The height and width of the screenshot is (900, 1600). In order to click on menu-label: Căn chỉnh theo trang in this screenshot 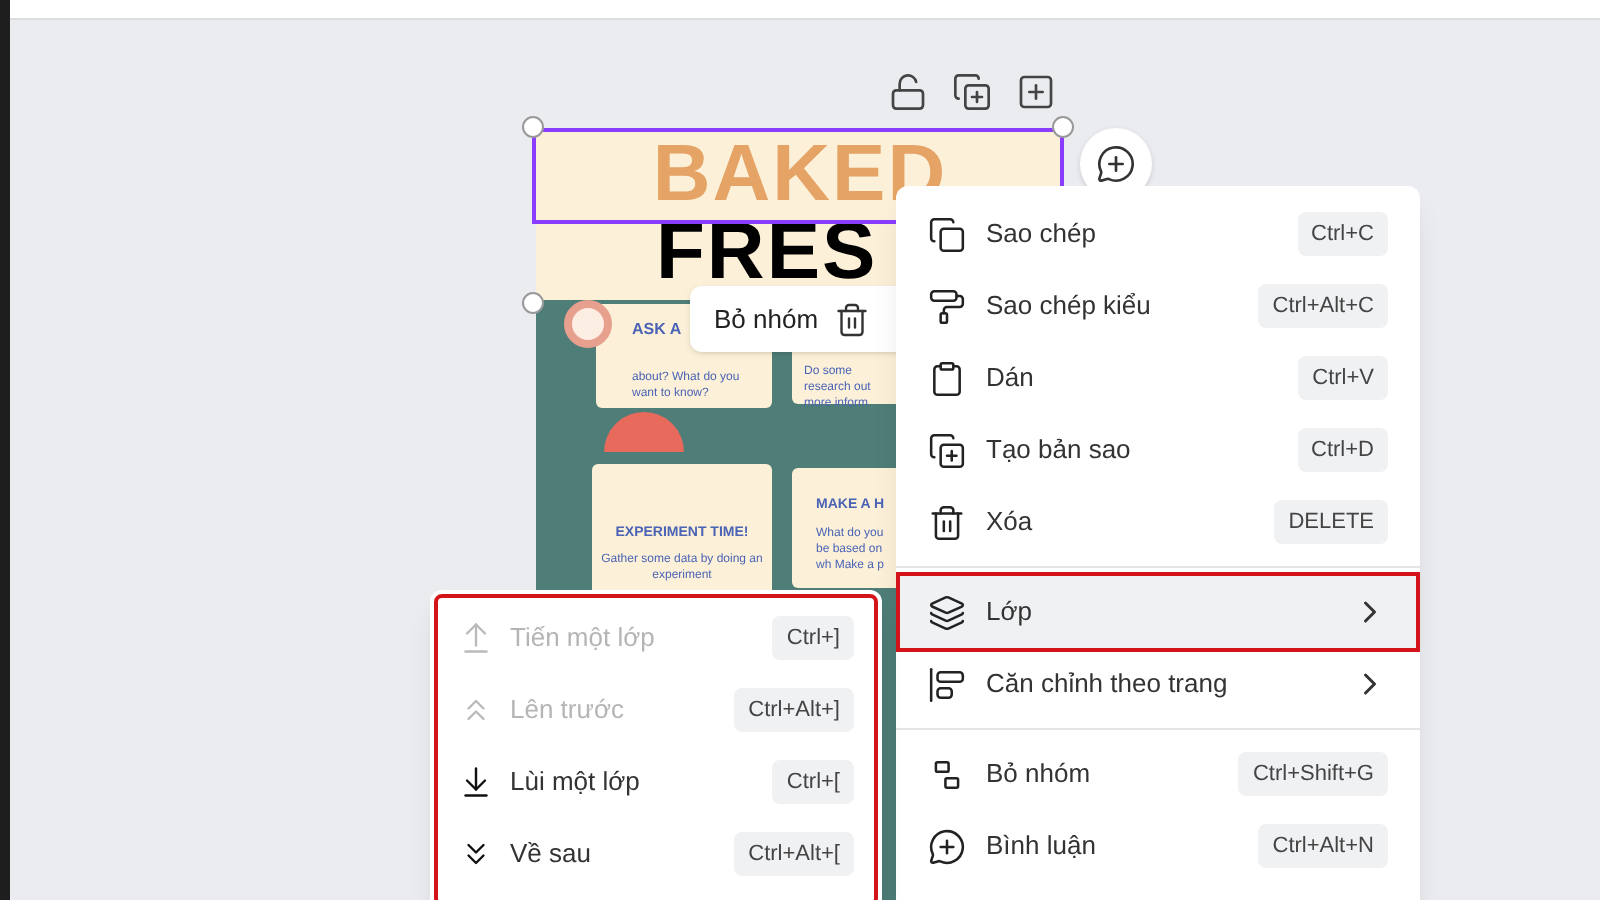, I will do `click(1108, 684)`.